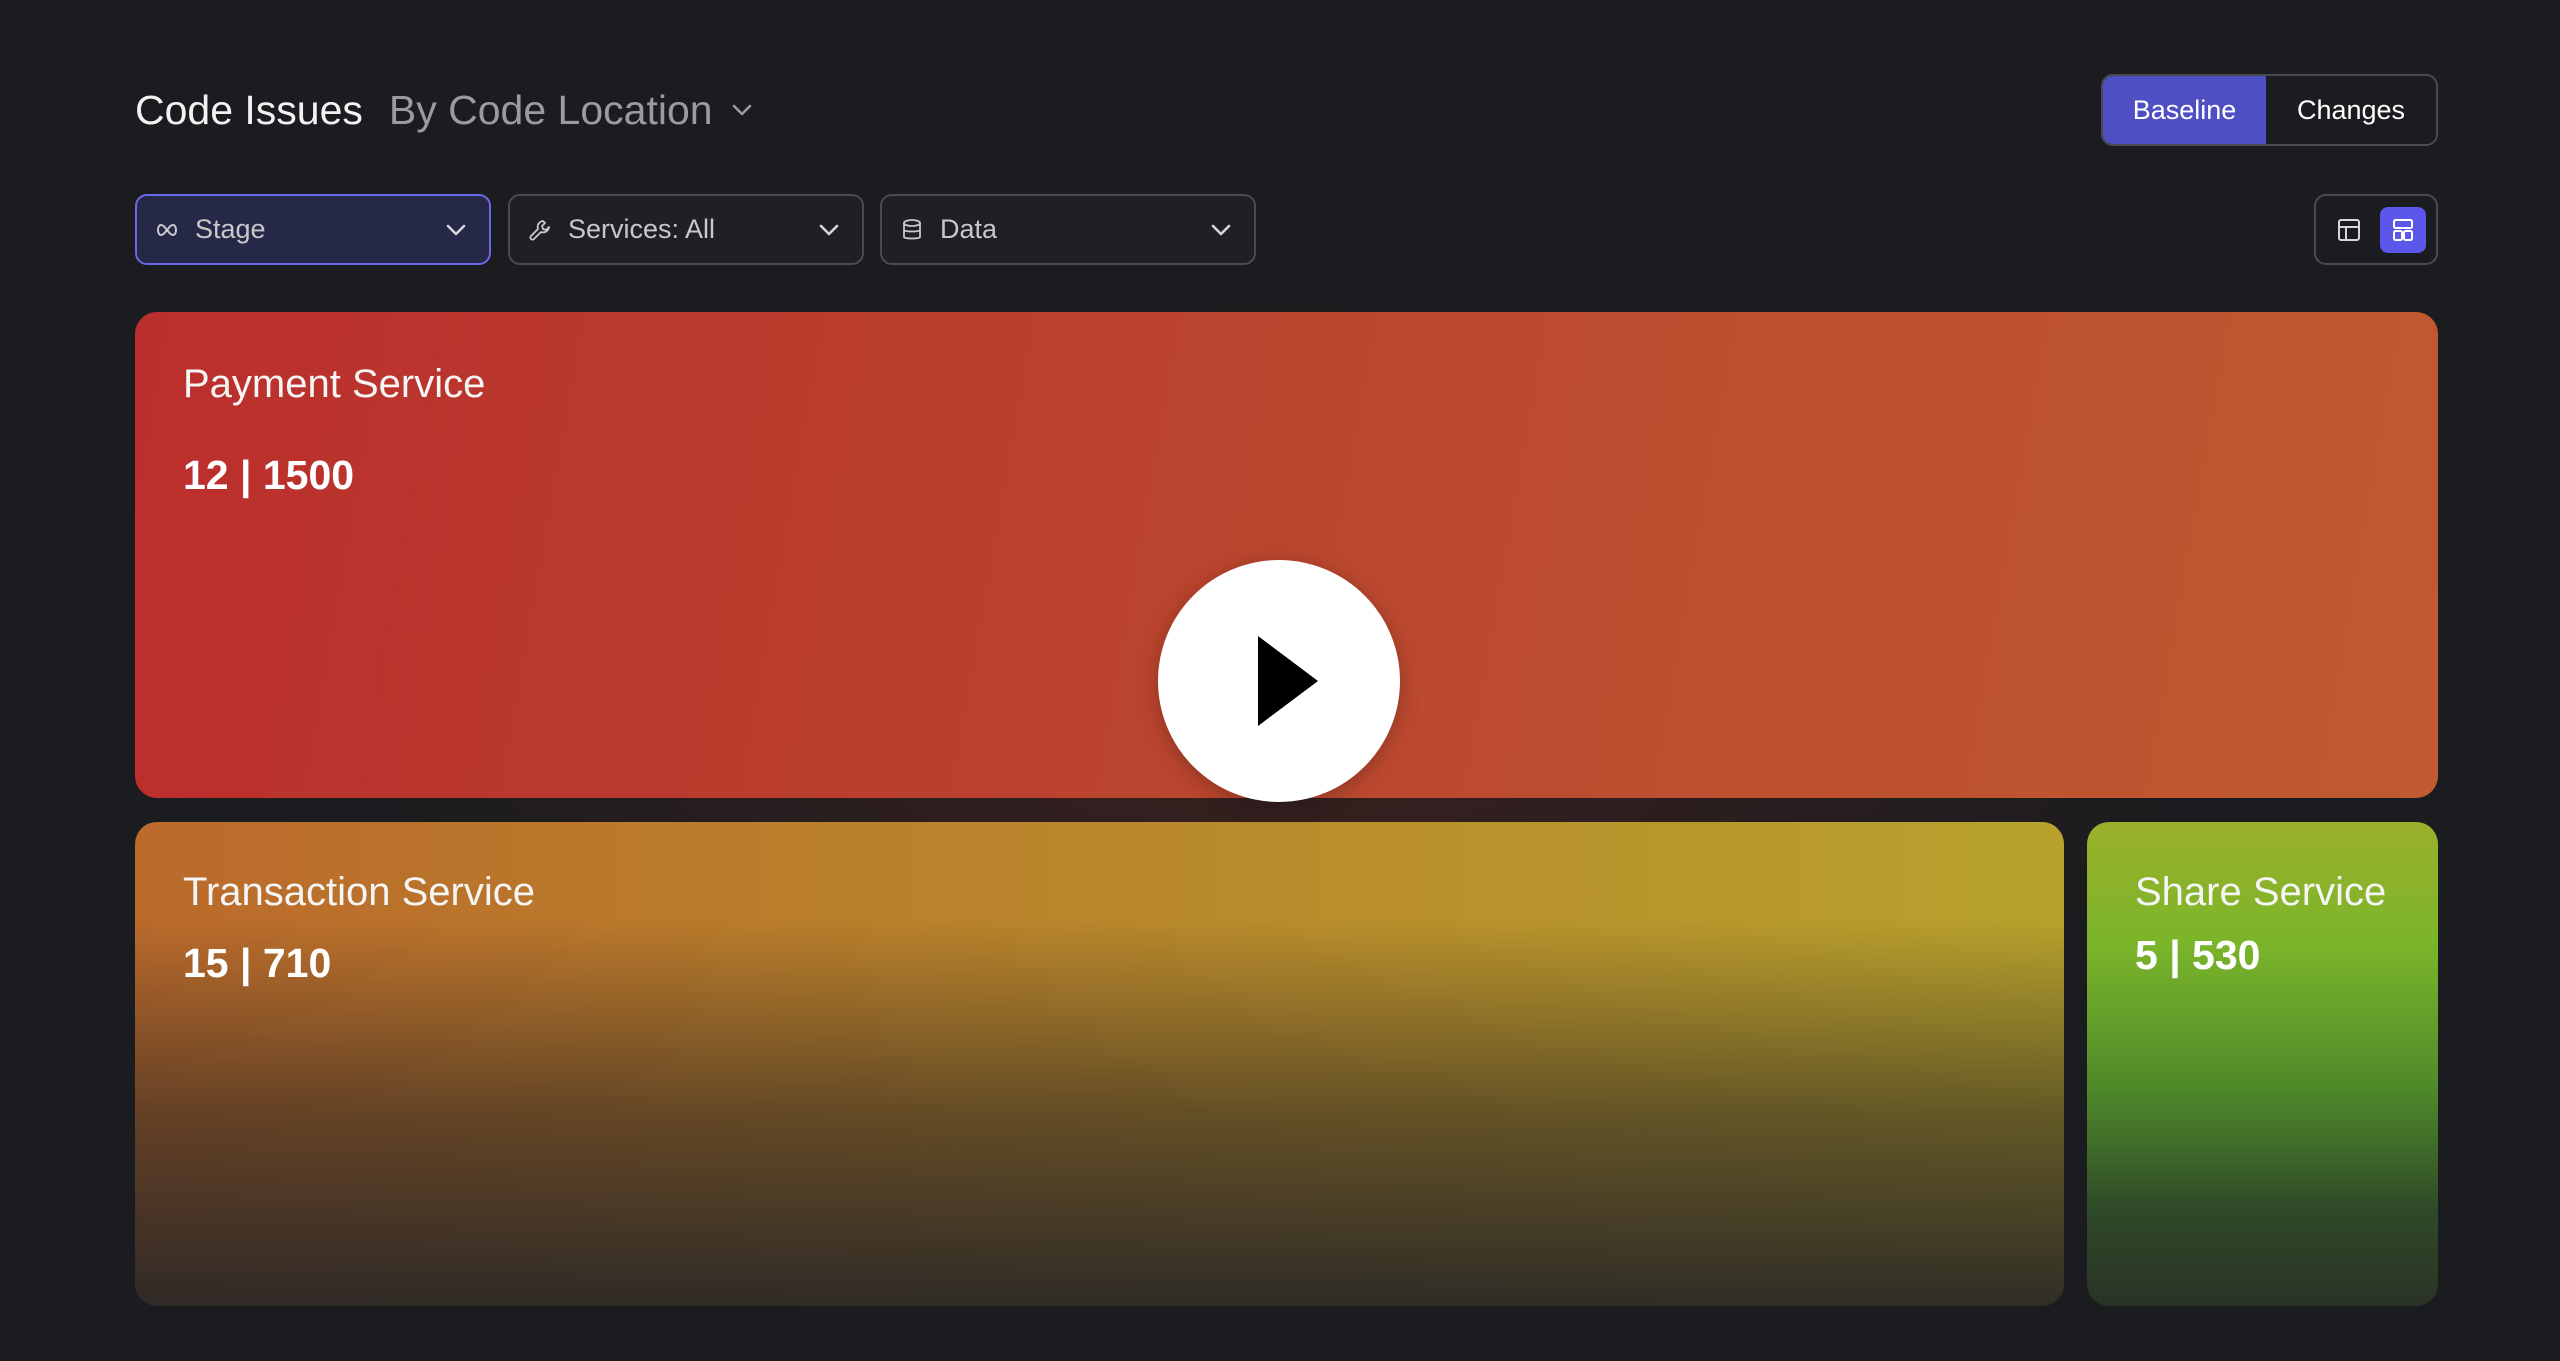 This screenshot has height=1361, width=2560. I want to click on table-view-icon, so click(2349, 230).